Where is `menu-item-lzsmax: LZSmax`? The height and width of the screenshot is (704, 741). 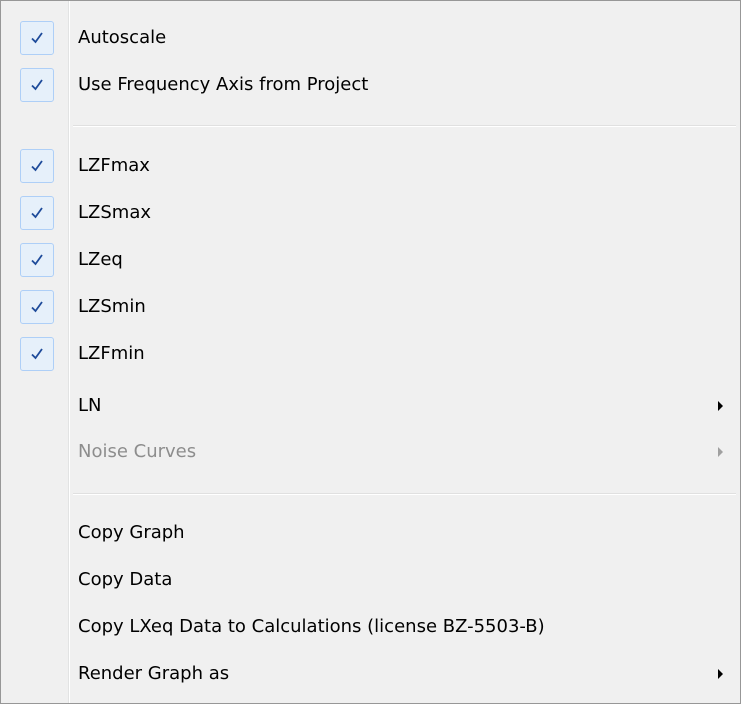
menu-item-lzsmax: LZSmax is located at coordinates (370, 213).